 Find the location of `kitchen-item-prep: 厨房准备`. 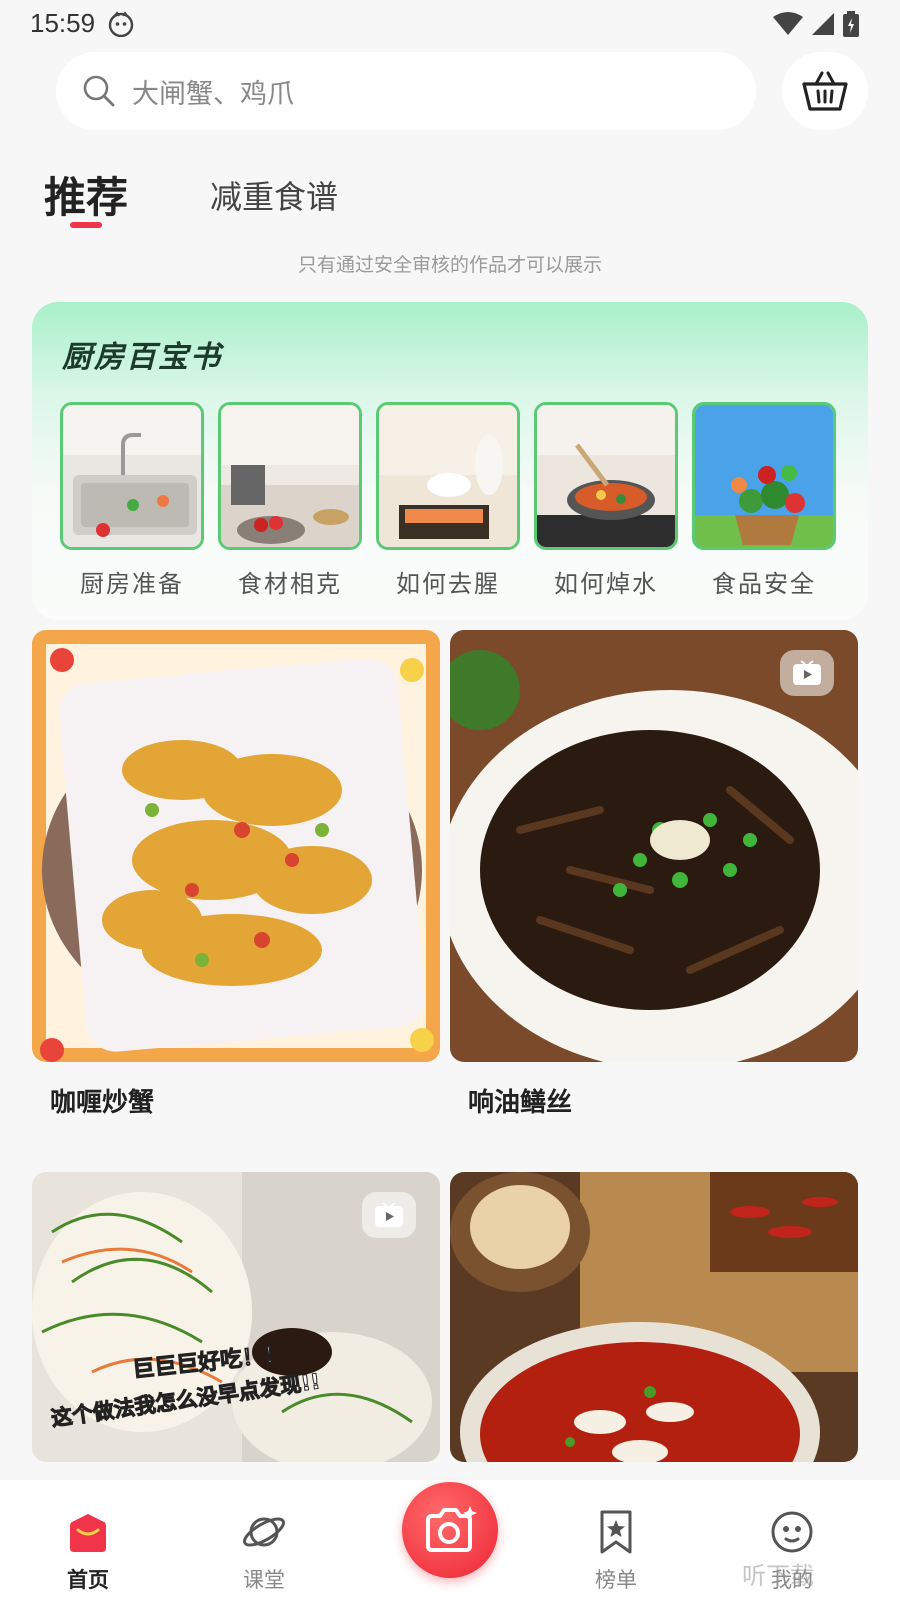

kitchen-item-prep: 厨房准备 is located at coordinates (132, 500).